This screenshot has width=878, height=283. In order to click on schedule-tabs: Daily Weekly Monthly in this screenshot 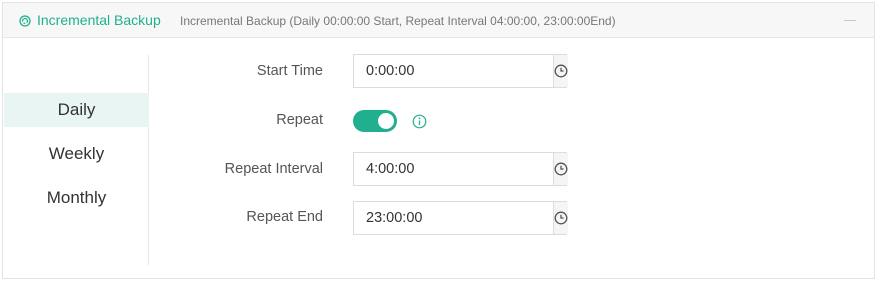, I will do `click(76, 160)`.